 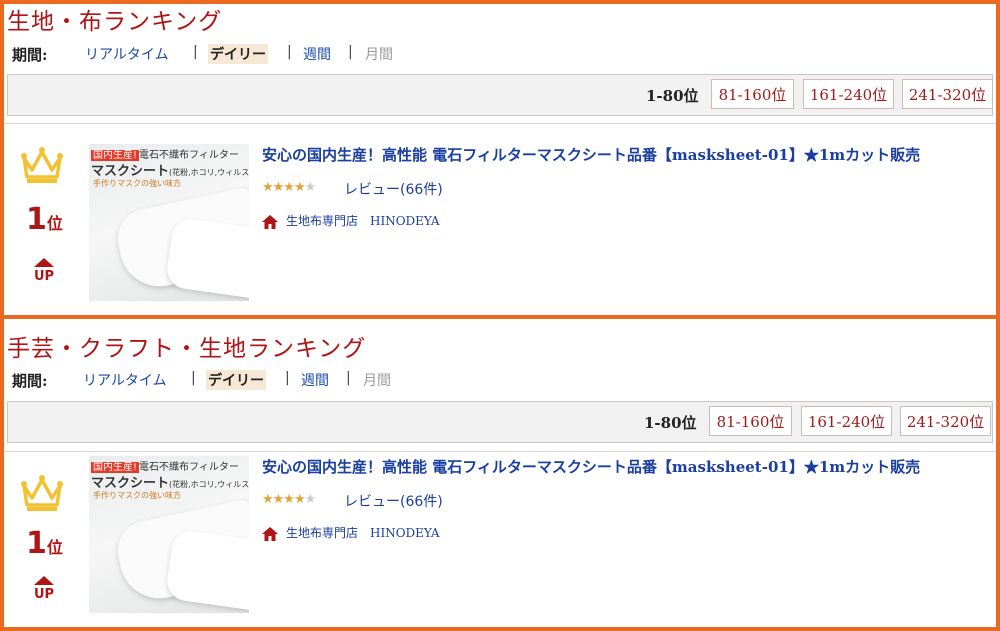 I want to click on section-title: 手芸・クラフト・生地ランキング, so click(x=187, y=349).